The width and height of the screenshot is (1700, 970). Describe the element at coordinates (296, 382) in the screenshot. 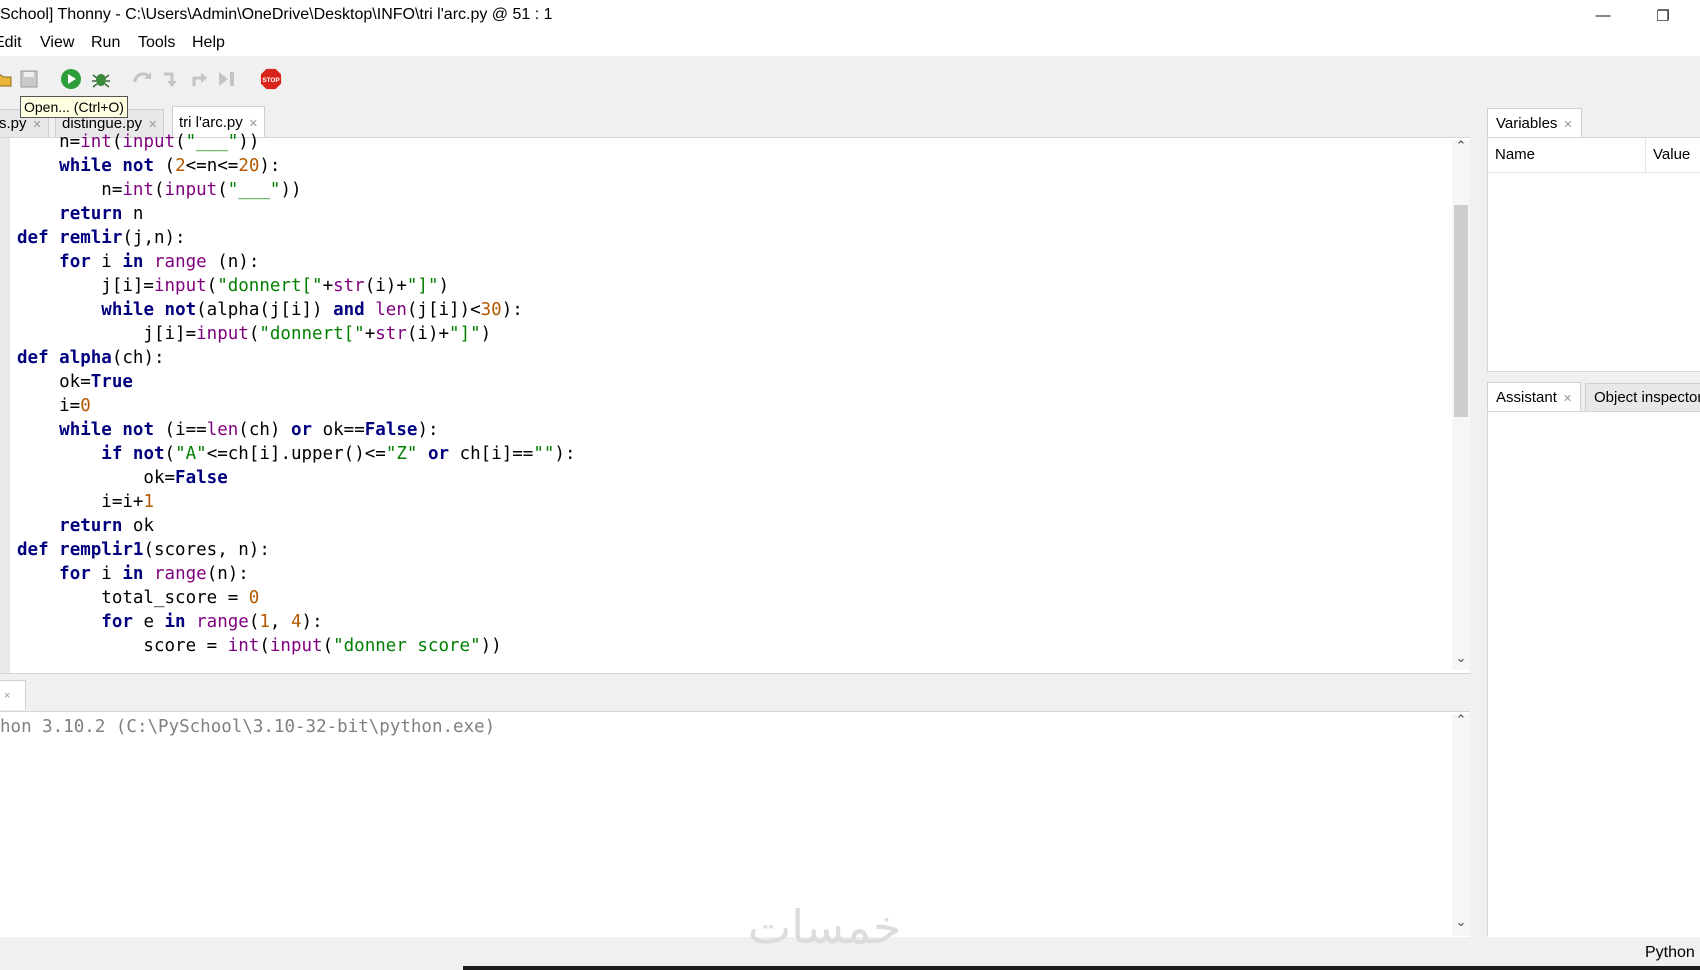

I see `code-line: ok=True` at that location.